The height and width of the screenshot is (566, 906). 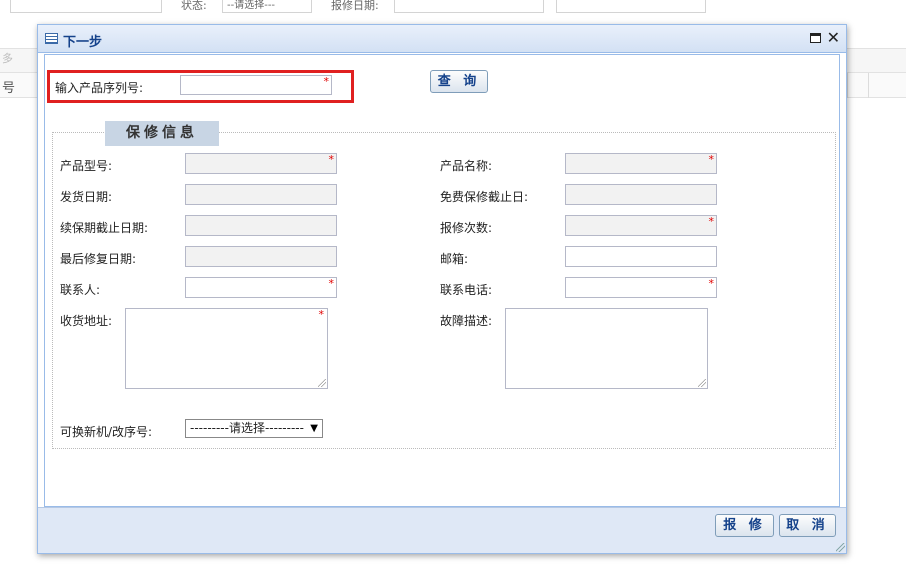 What do you see at coordinates (80, 290) in the screenshot?
I see `contact-label: 联系人:` at bounding box center [80, 290].